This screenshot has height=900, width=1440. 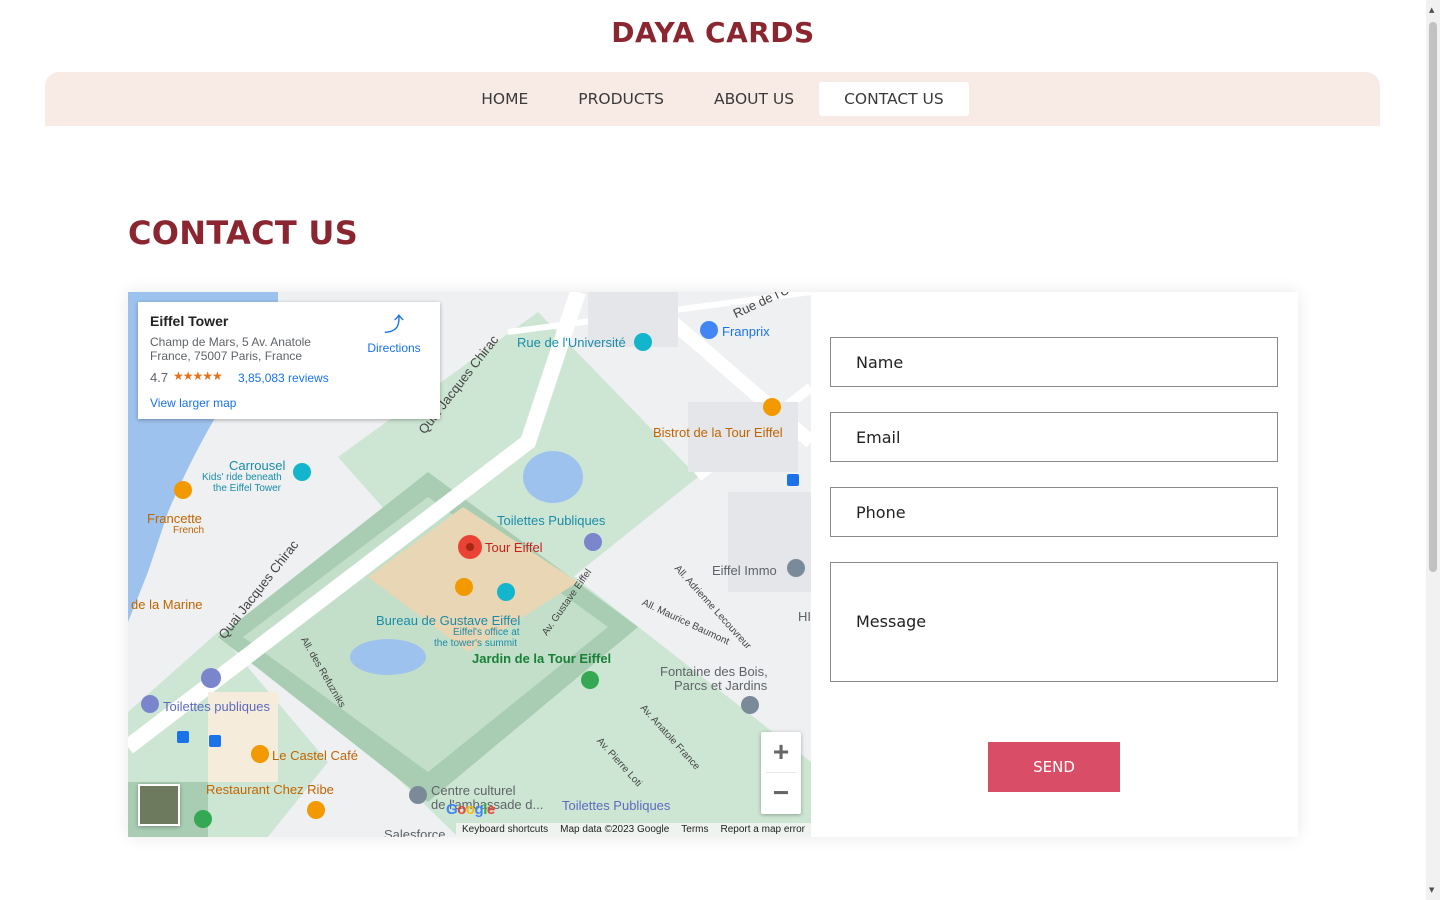 I want to click on nav-item-contact: CONTACT US, so click(x=894, y=99).